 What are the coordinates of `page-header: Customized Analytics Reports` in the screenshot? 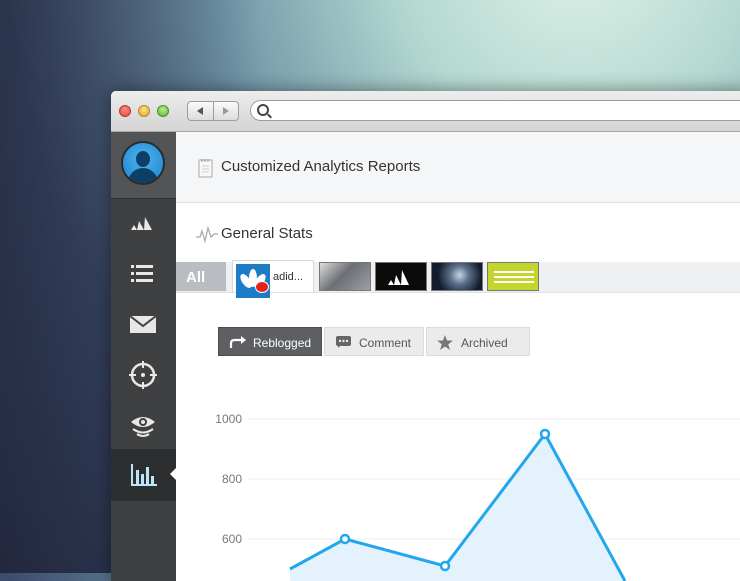 It's located at (458, 167).